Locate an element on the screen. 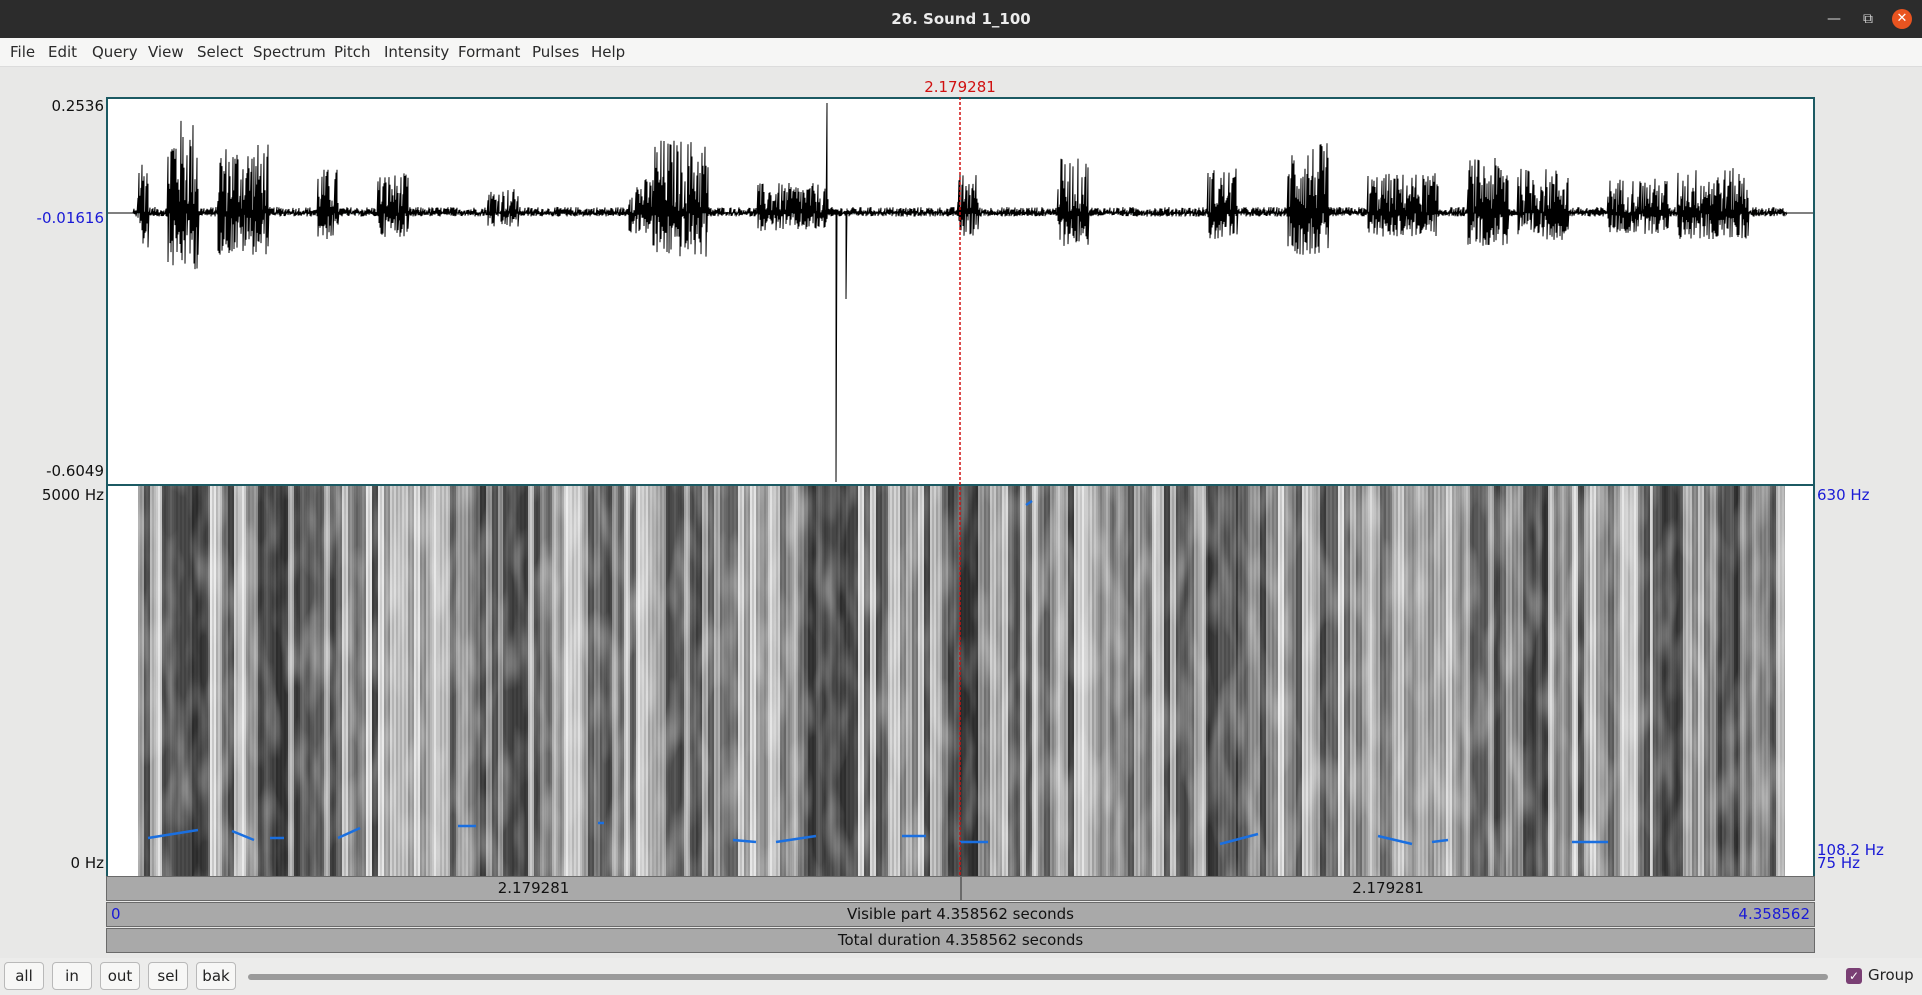 This screenshot has height=995, width=1922. total-duration-bar: Total duration 4.358562 seconds is located at coordinates (960, 940).